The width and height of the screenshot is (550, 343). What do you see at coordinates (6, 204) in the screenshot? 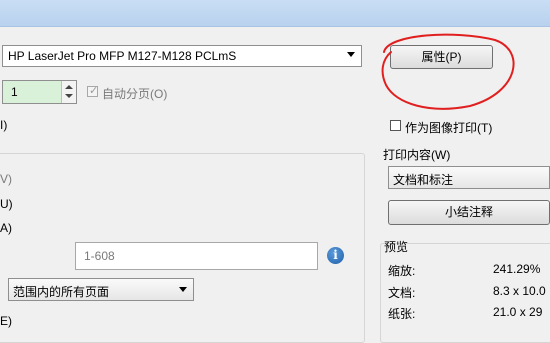
I see `left-edge-label: U)` at bounding box center [6, 204].